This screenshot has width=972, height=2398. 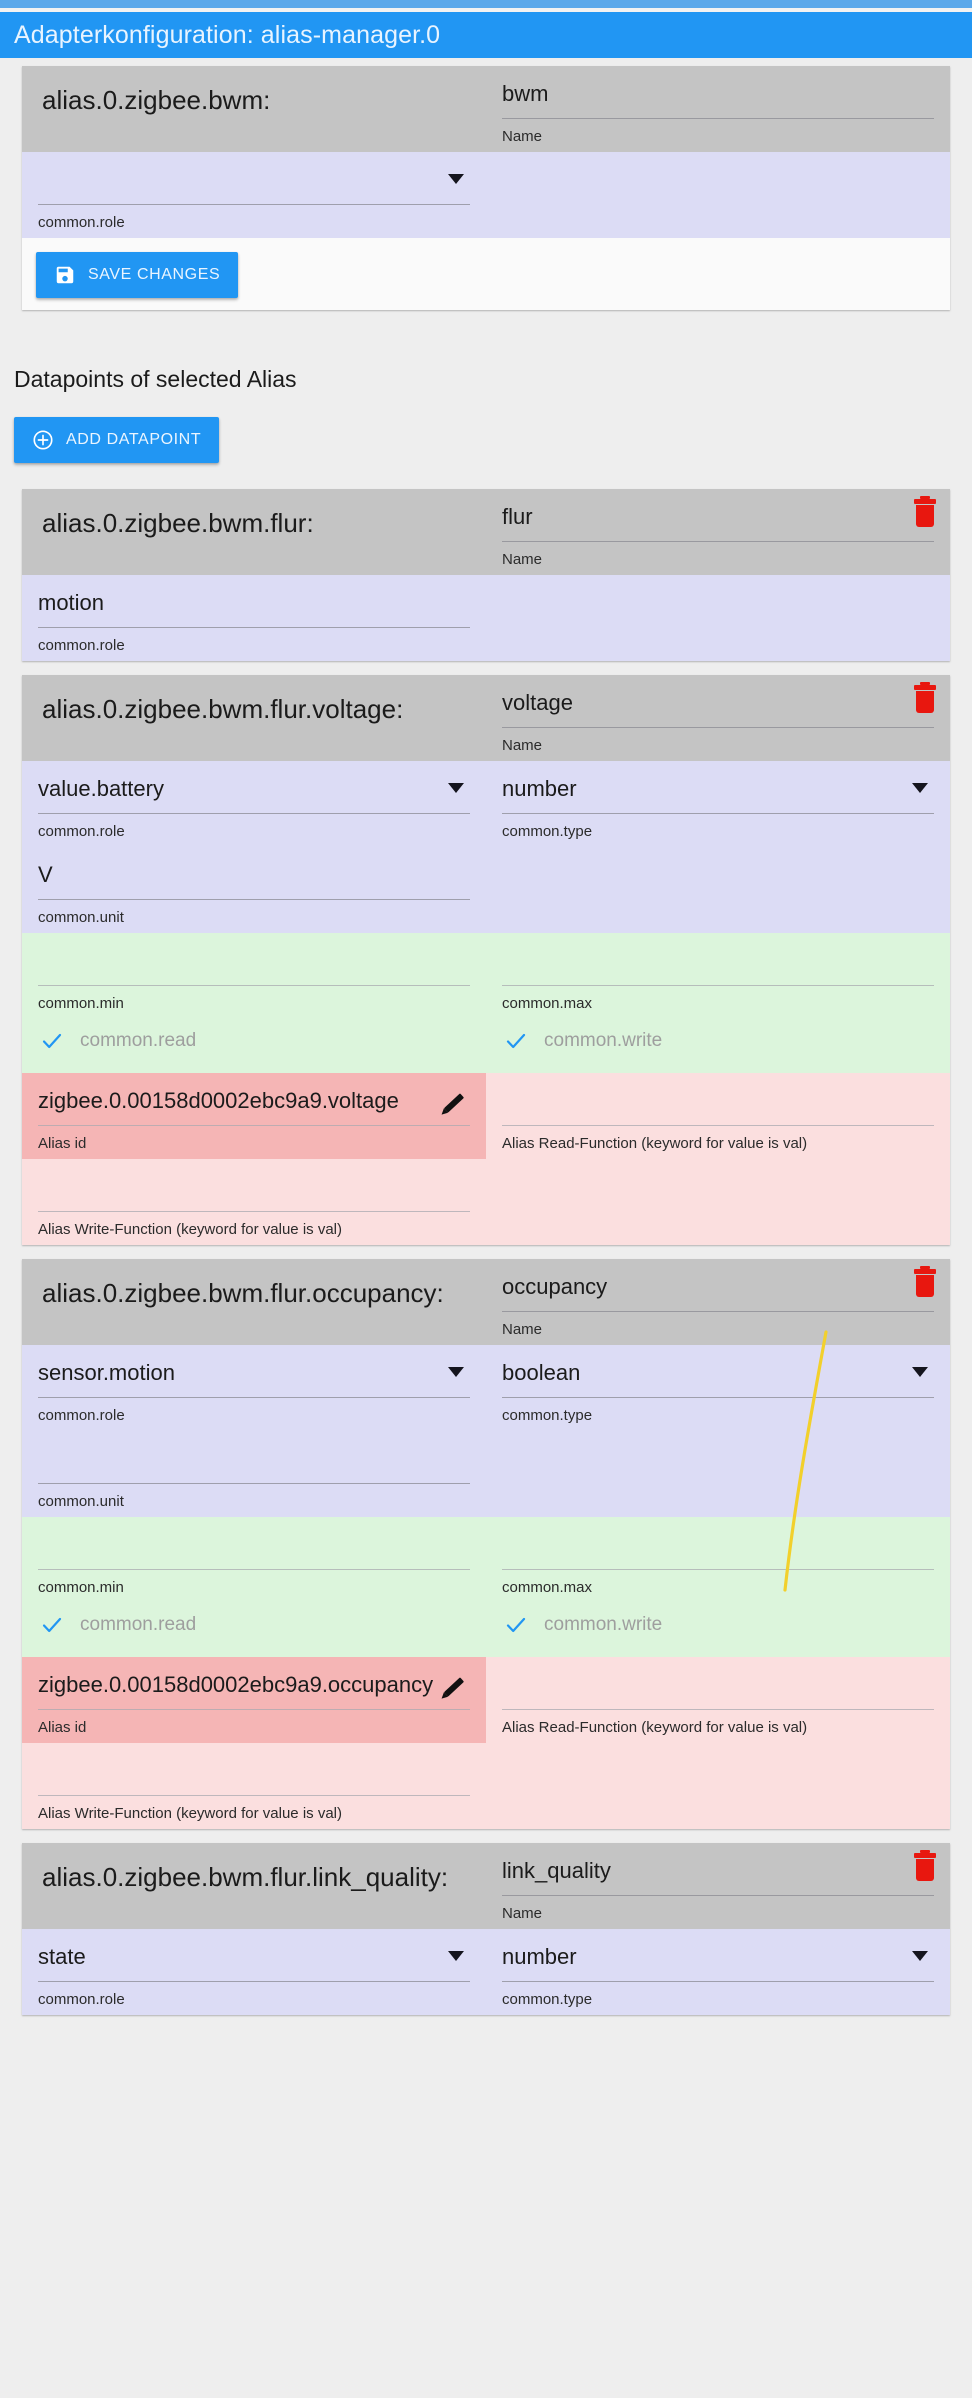 What do you see at coordinates (245, 1877) in the screenshot?
I see `dp-path: alias.0.zigbee.bwm.flur.link_quality:` at bounding box center [245, 1877].